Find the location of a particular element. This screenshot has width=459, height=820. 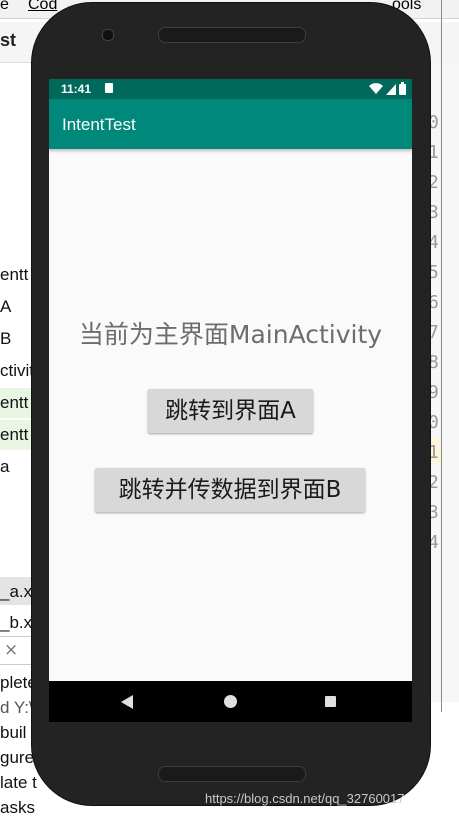

nav-bar is located at coordinates (230, 701).